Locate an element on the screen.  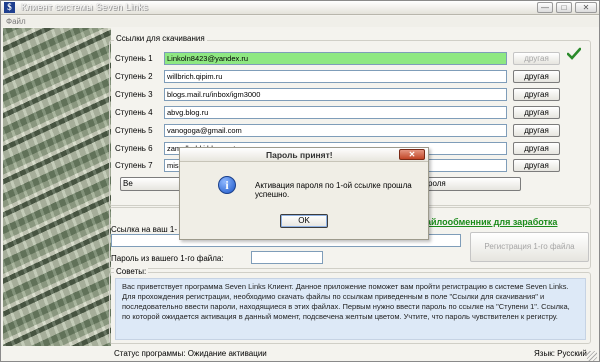
window-title: Клиент системы Seven Links is located at coordinates (85, 7).